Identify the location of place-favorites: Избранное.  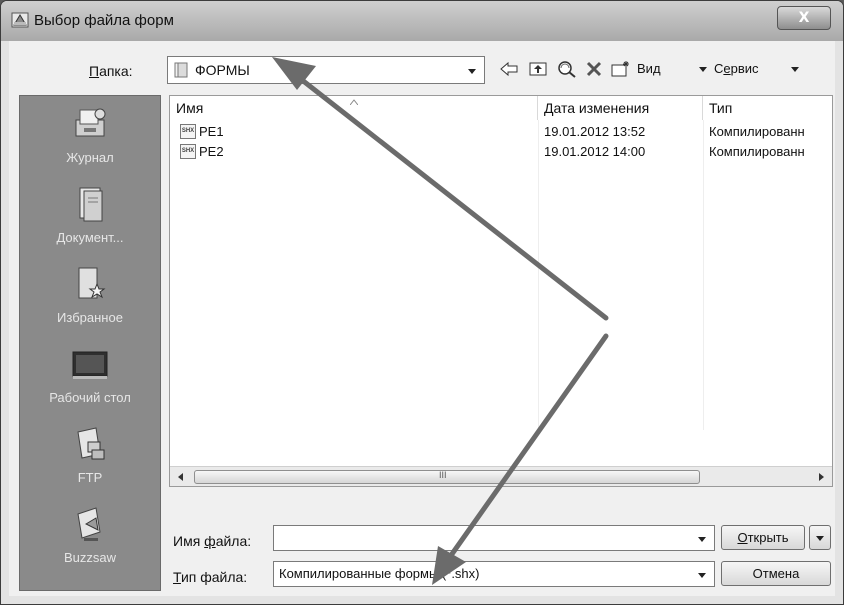
(90, 294).